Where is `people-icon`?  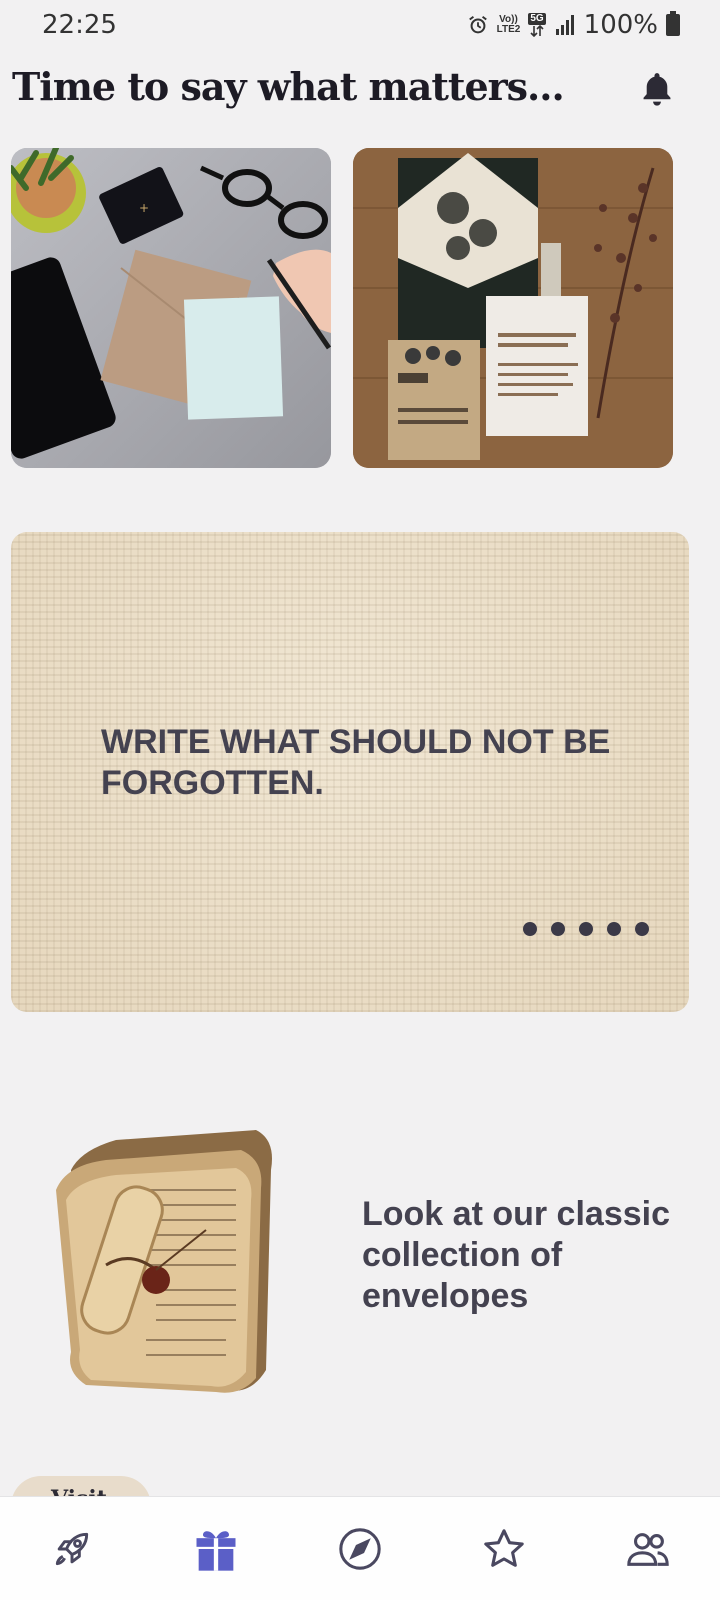
people-icon is located at coordinates (648, 1549).